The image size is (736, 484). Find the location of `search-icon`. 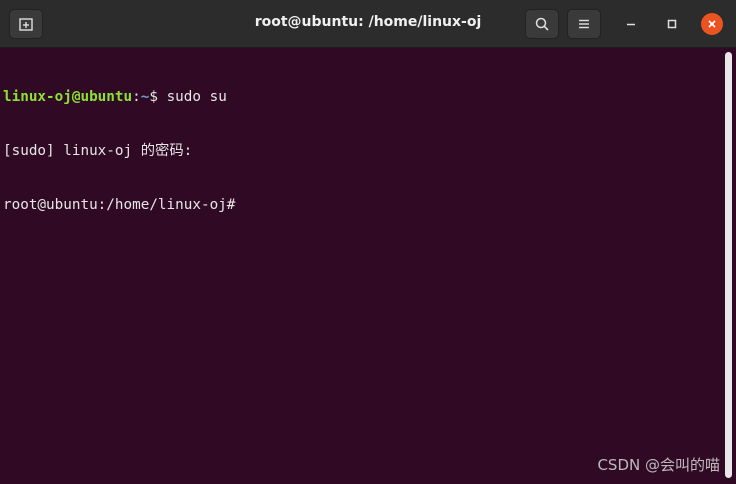

search-icon is located at coordinates (542, 24).